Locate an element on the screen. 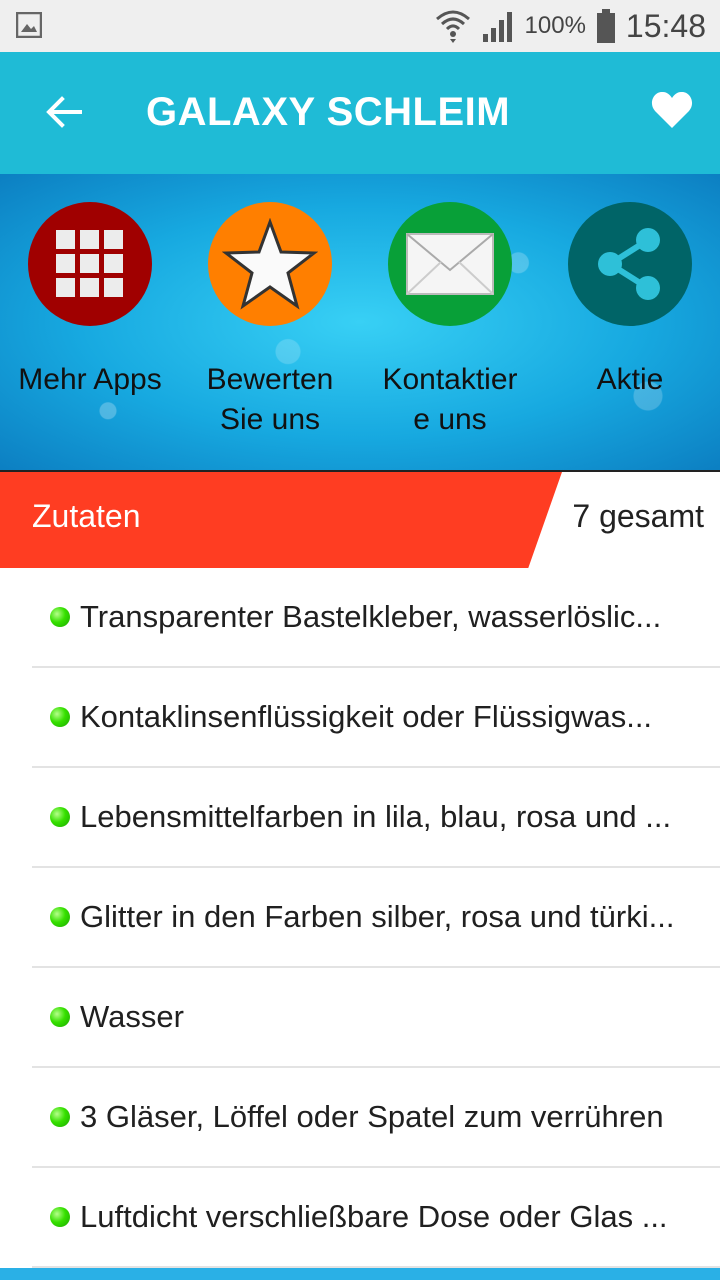 The width and height of the screenshot is (720, 1280). contact-us-label: Kontaktier e uns is located at coordinates (450, 399).